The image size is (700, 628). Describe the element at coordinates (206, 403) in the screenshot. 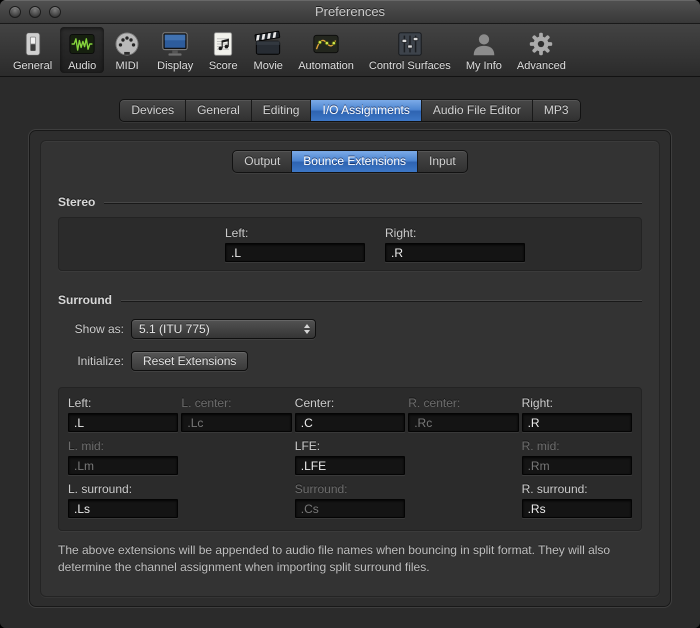

I see `extension-label: L. center:` at that location.